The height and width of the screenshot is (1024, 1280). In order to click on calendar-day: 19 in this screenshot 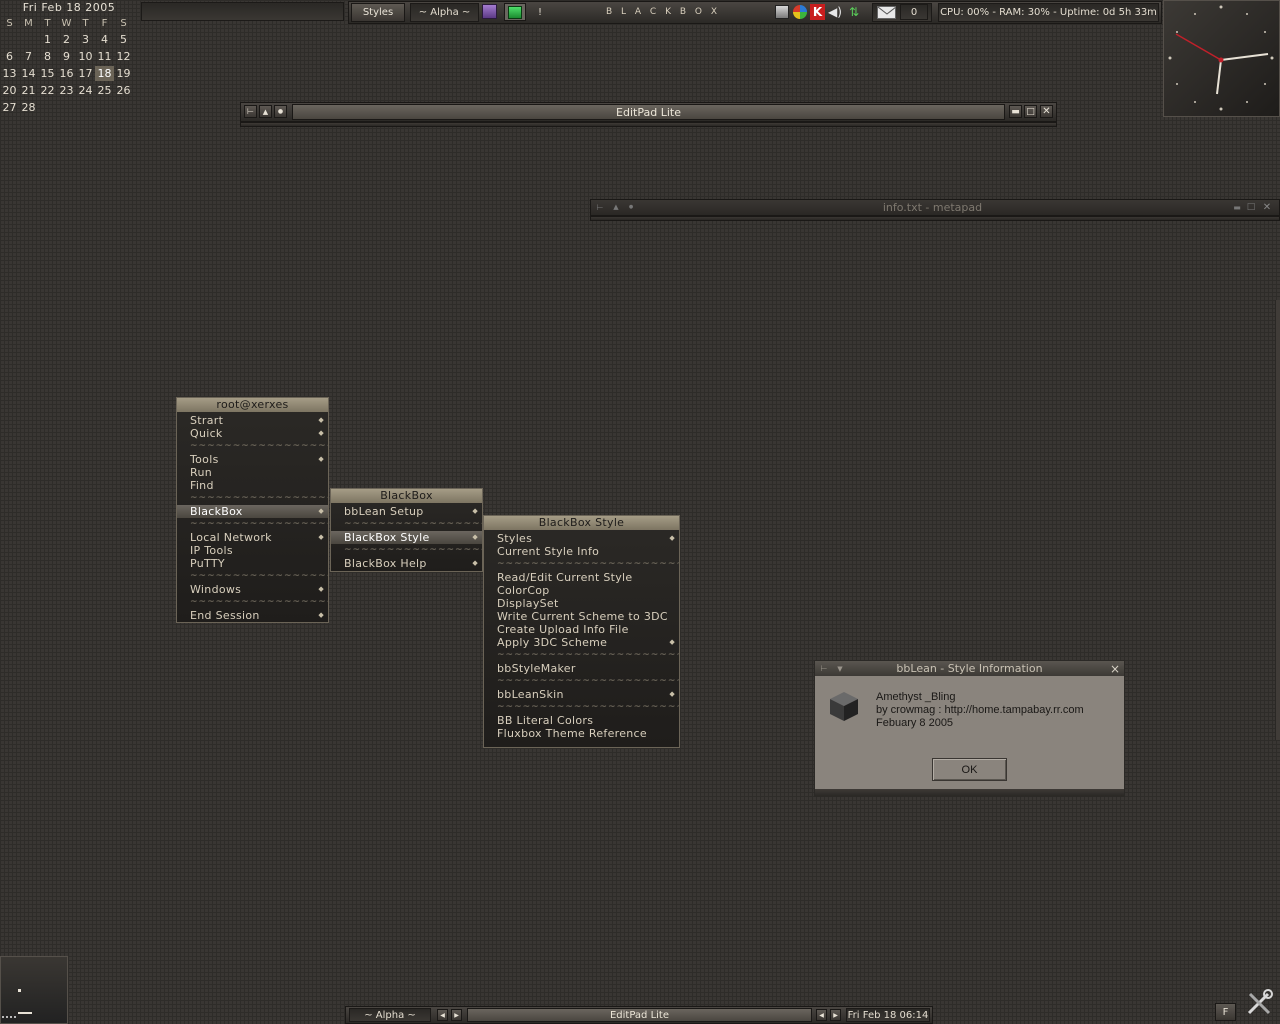, I will do `click(123, 73)`.